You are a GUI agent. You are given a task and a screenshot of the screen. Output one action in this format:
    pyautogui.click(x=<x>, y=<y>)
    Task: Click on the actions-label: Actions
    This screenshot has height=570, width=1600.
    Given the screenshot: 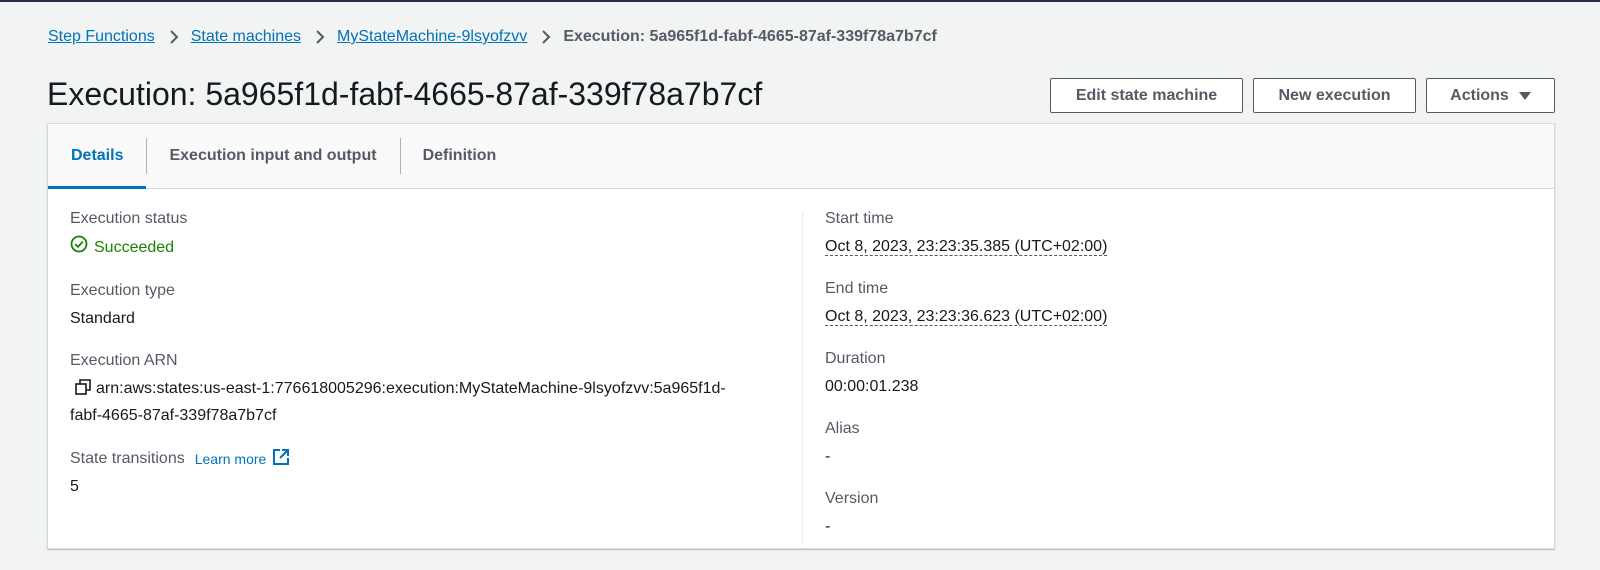 What is the action you would take?
    pyautogui.click(x=1479, y=95)
    